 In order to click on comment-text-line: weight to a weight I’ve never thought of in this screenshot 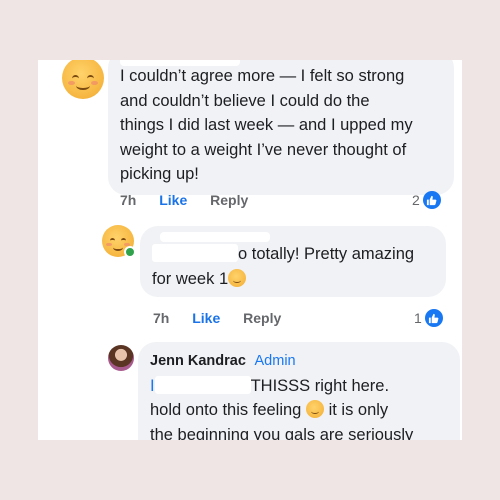, I will do `click(263, 149)`.